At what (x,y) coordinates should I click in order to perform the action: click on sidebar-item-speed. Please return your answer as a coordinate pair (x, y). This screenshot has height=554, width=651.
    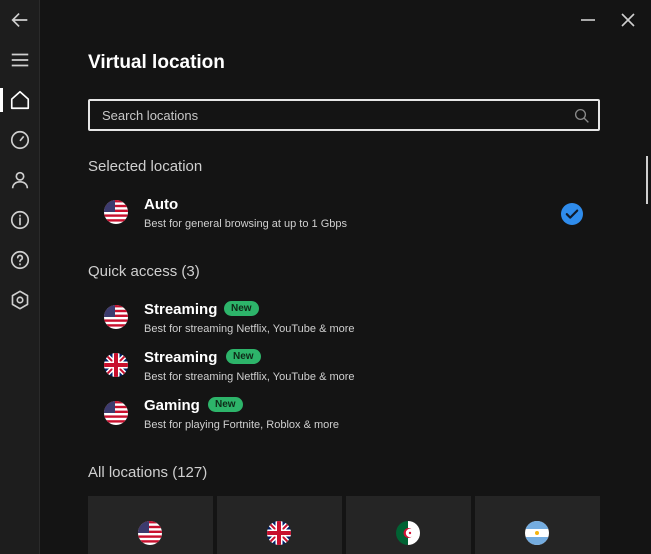
    Looking at the image, I should click on (20, 140).